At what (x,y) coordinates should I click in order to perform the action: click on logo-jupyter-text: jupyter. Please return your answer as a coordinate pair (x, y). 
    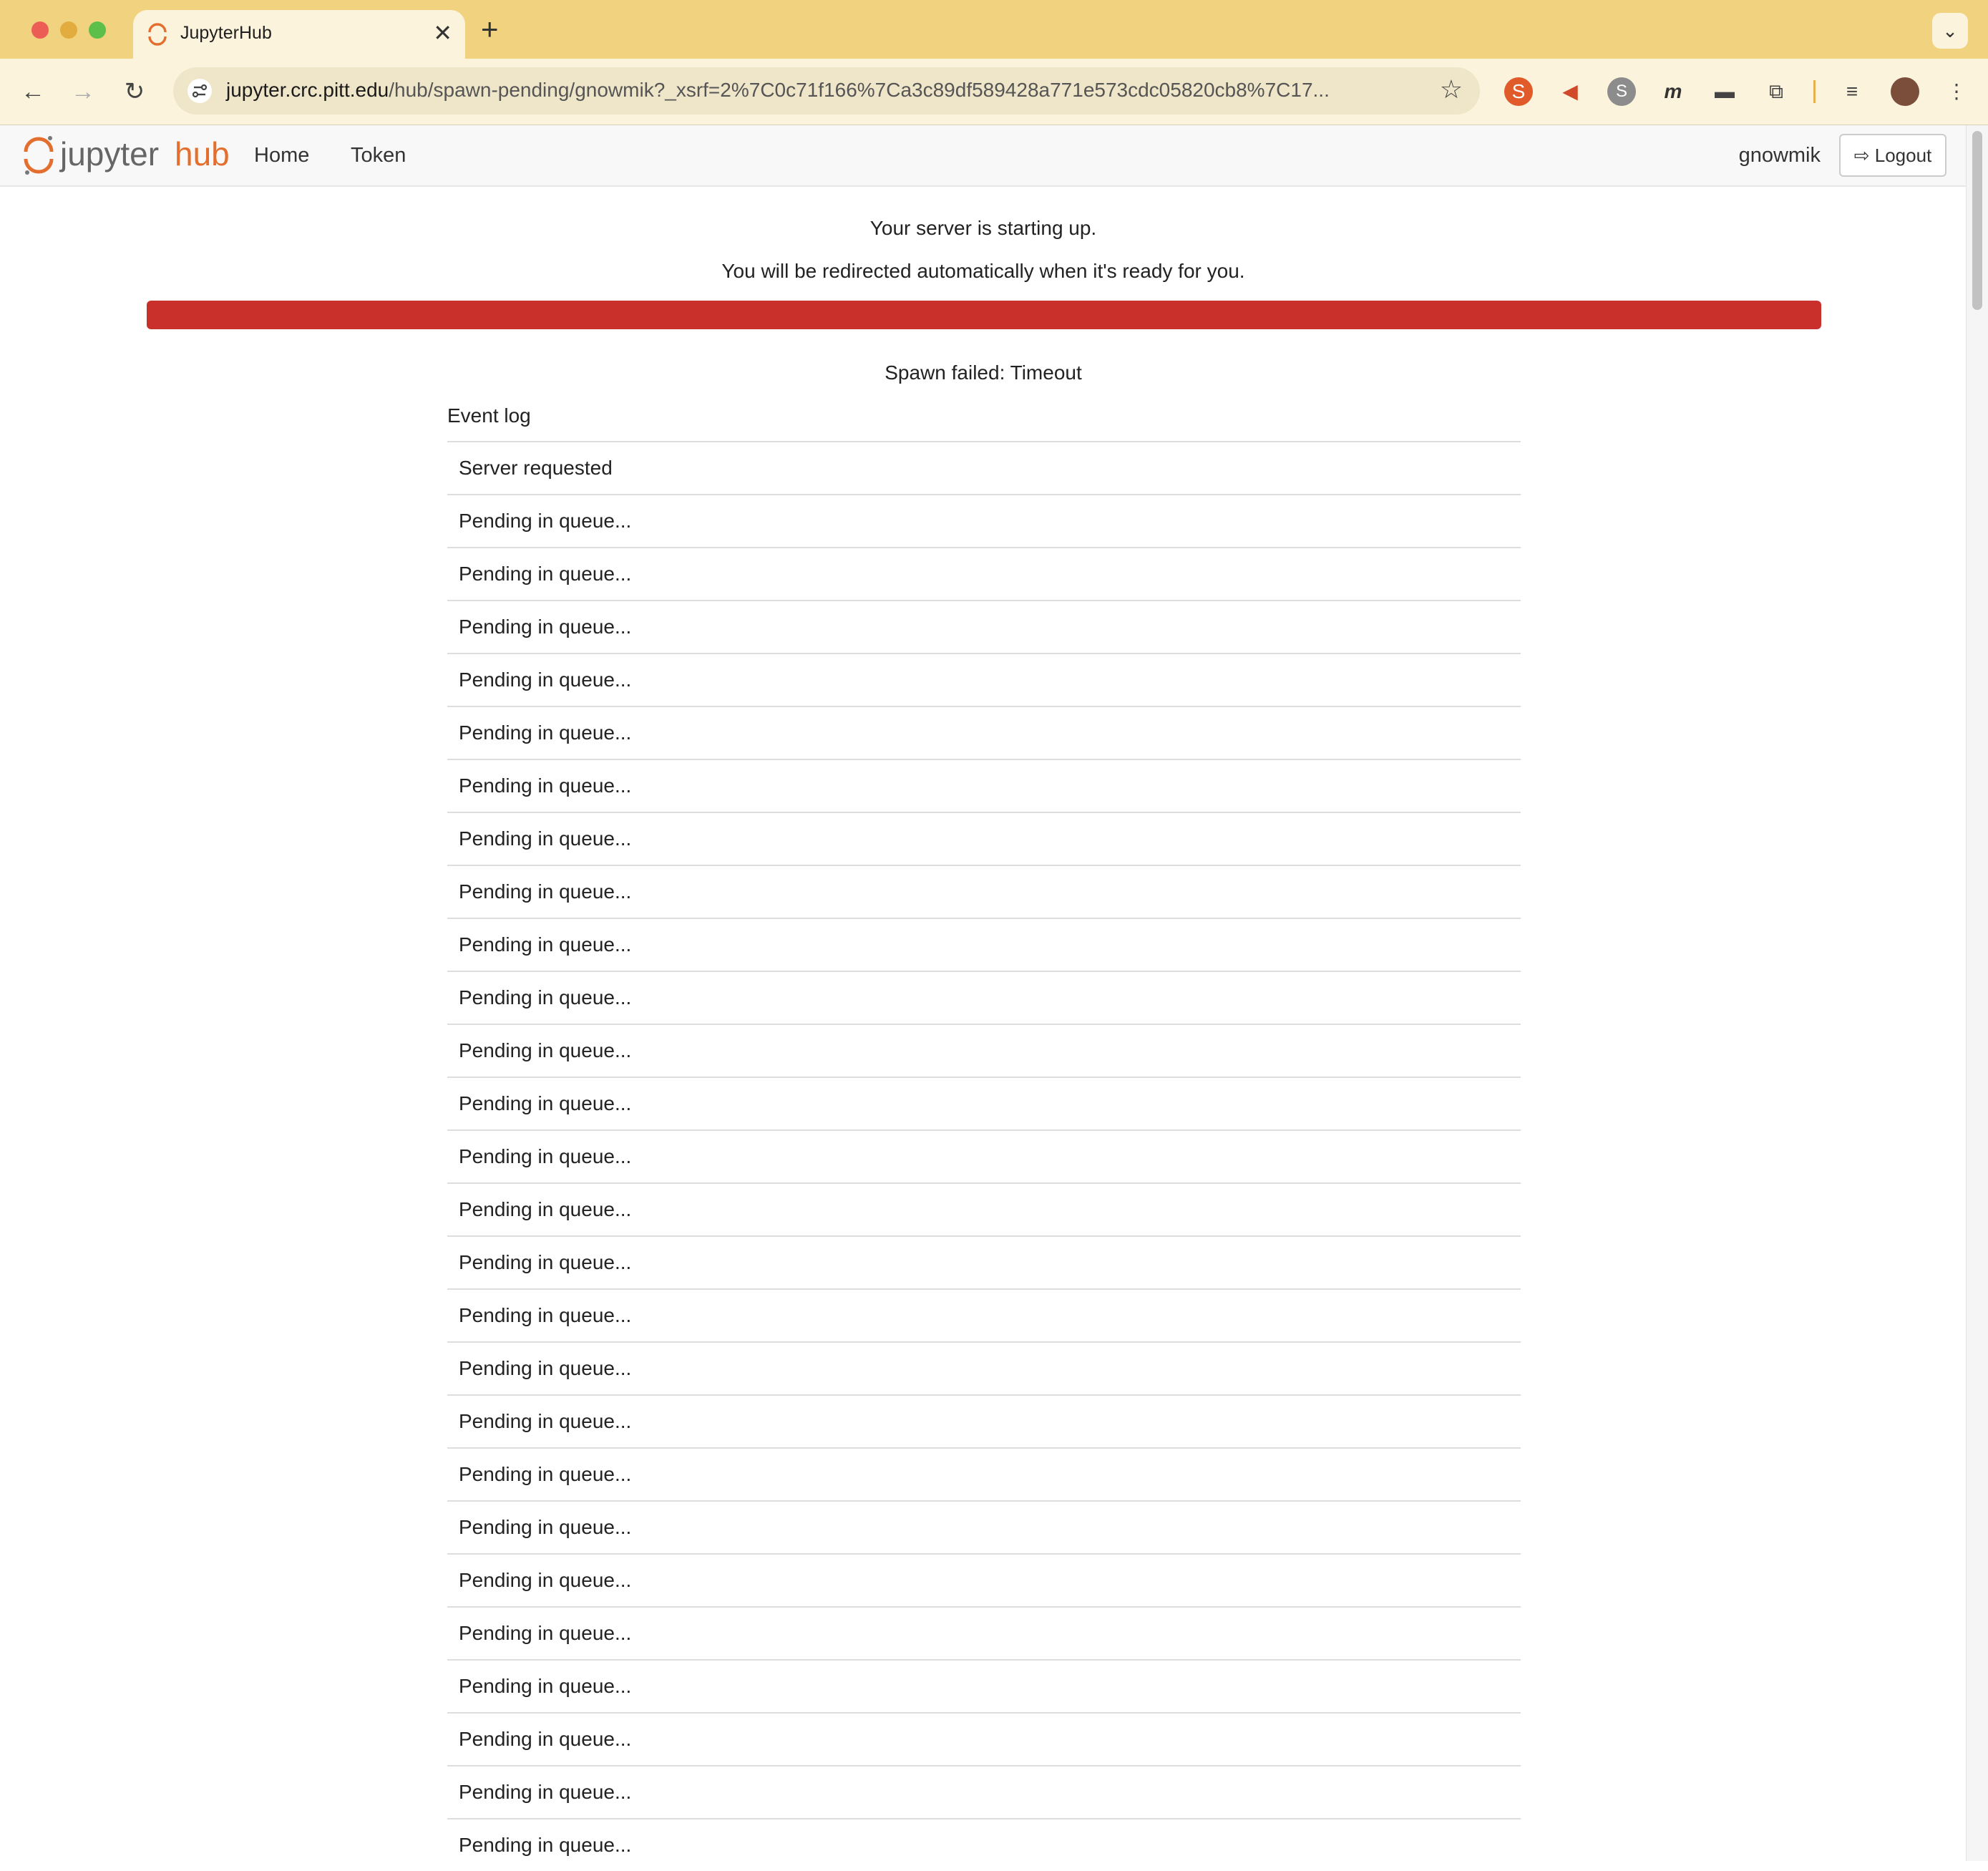
    Looking at the image, I should click on (109, 153).